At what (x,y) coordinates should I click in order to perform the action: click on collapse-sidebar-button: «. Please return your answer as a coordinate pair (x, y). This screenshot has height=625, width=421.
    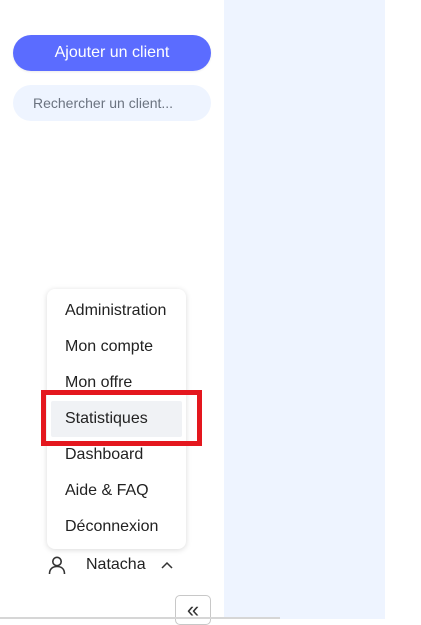
    Looking at the image, I should click on (193, 610).